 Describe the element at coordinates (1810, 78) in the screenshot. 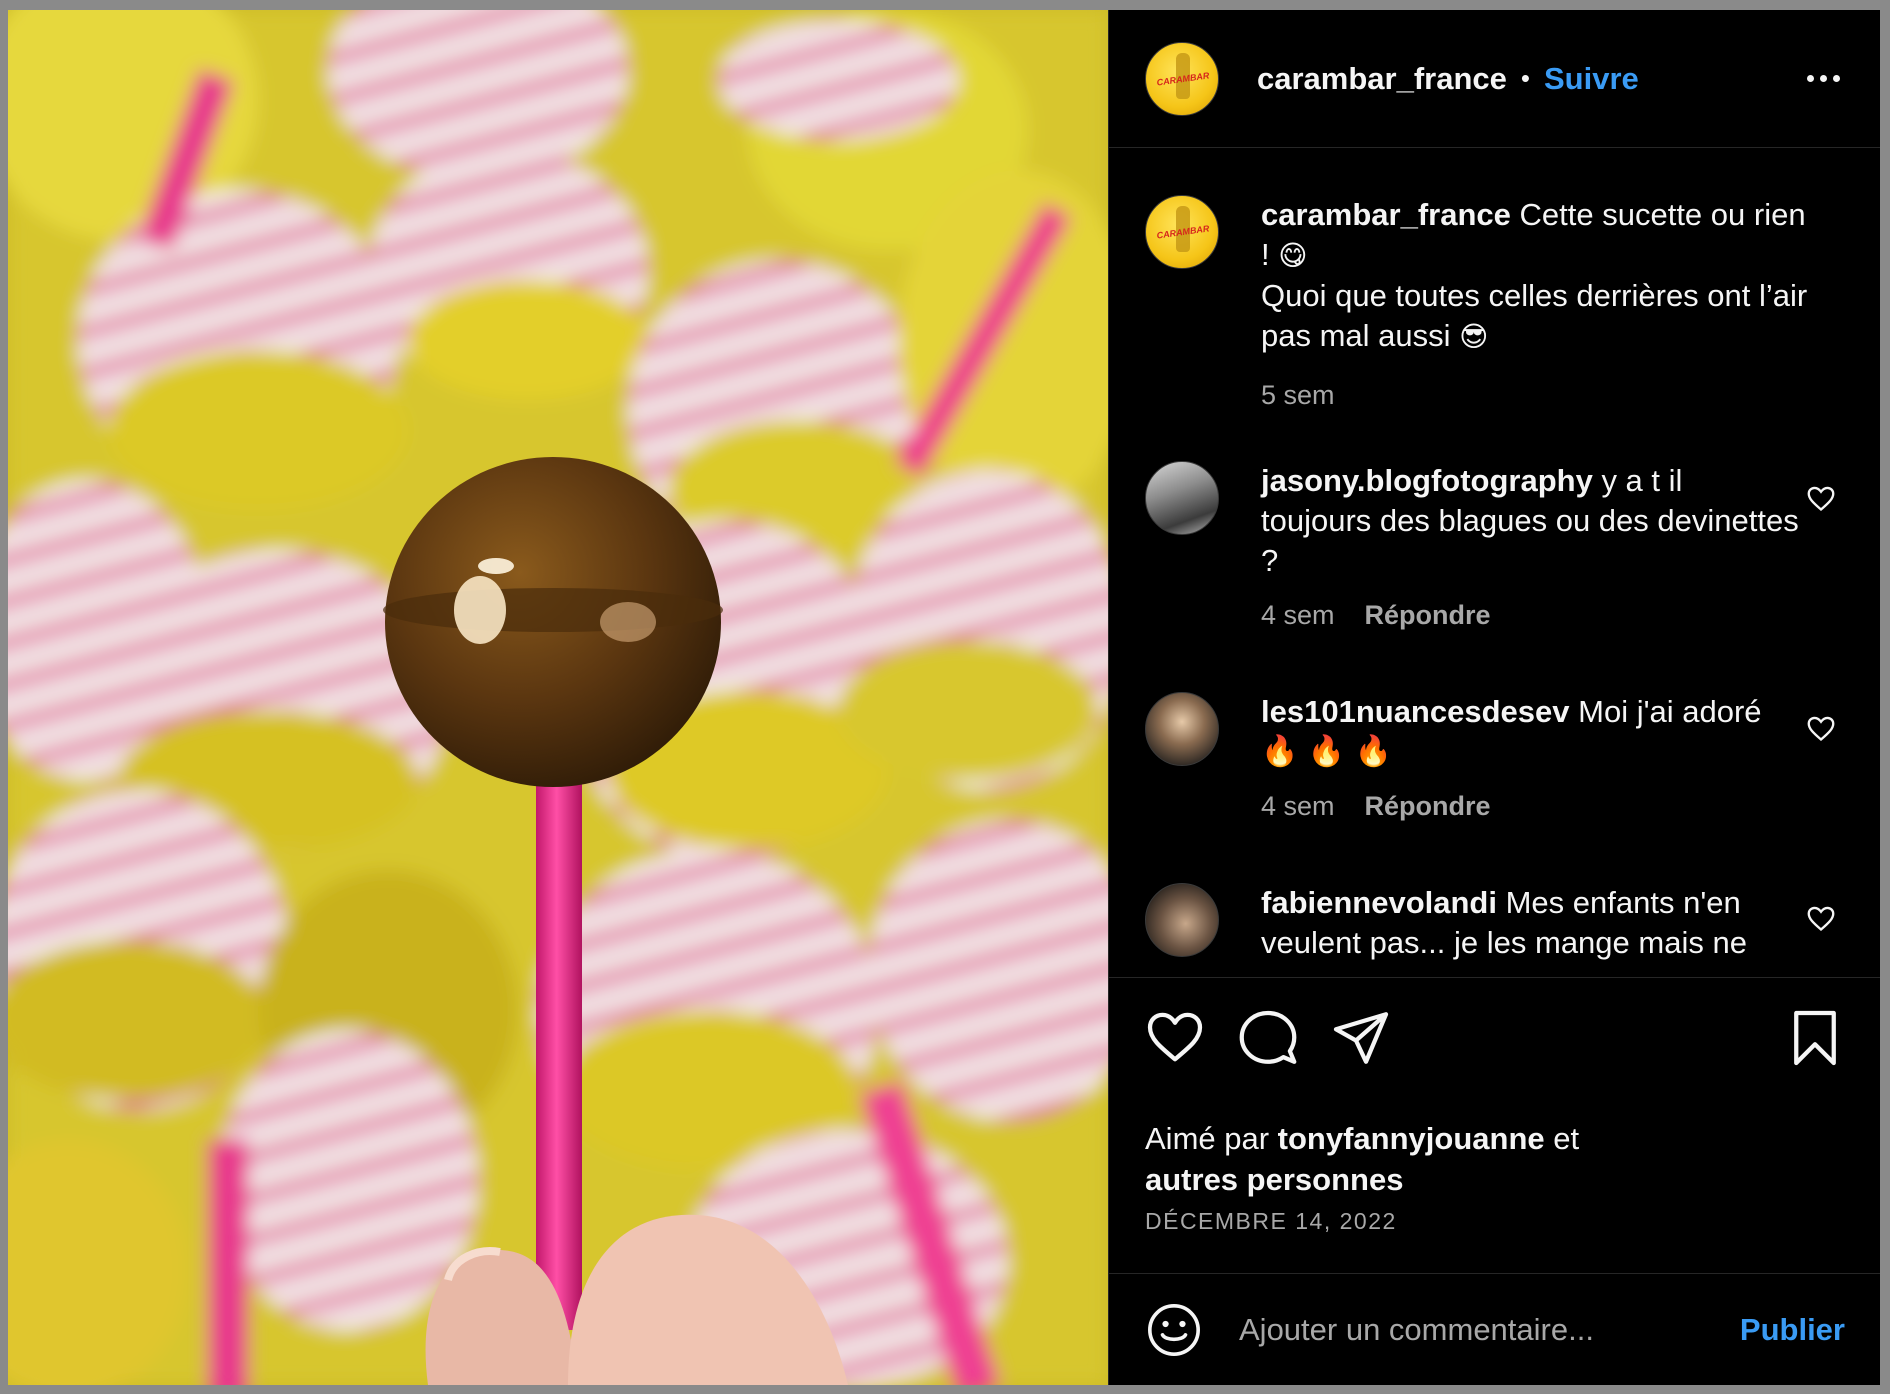

I see `more-horizontal-icon` at that location.